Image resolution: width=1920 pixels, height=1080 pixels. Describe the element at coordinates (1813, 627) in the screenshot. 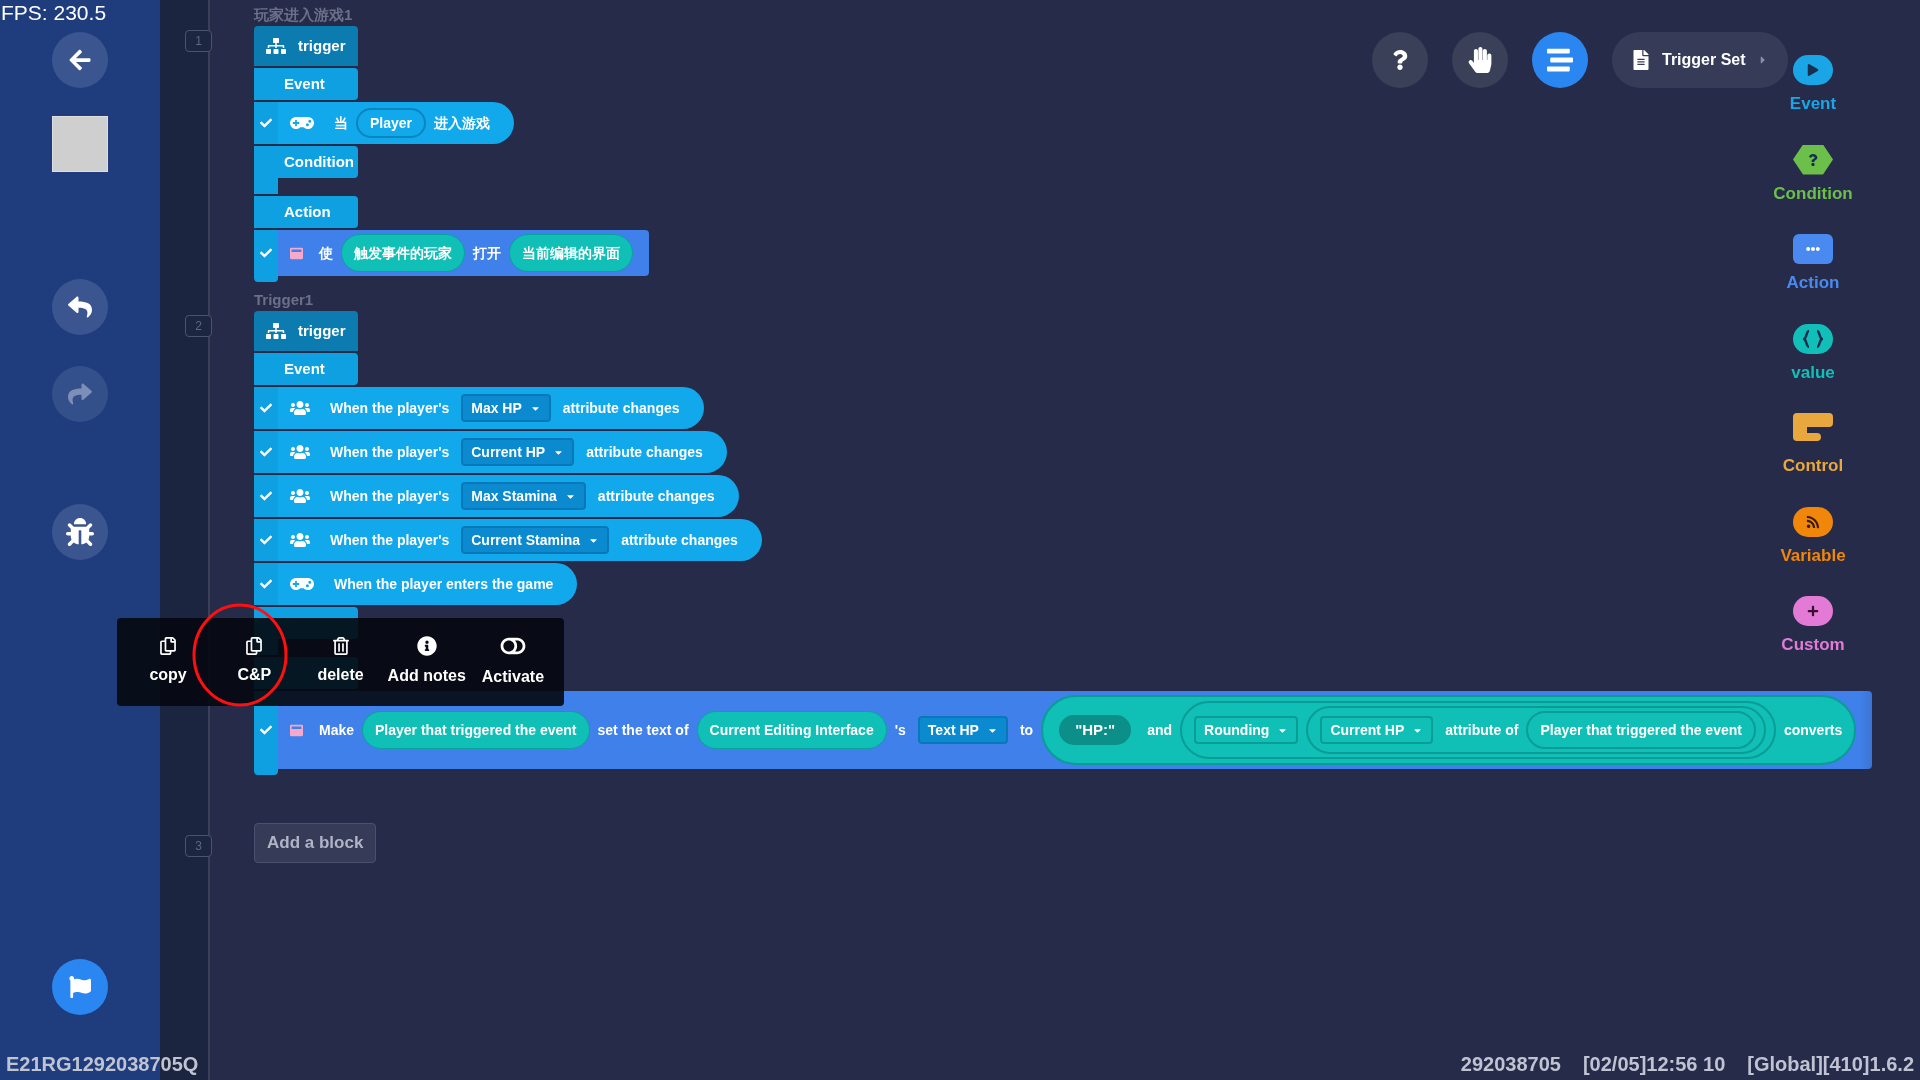

I see `palette-category: Custom` at that location.